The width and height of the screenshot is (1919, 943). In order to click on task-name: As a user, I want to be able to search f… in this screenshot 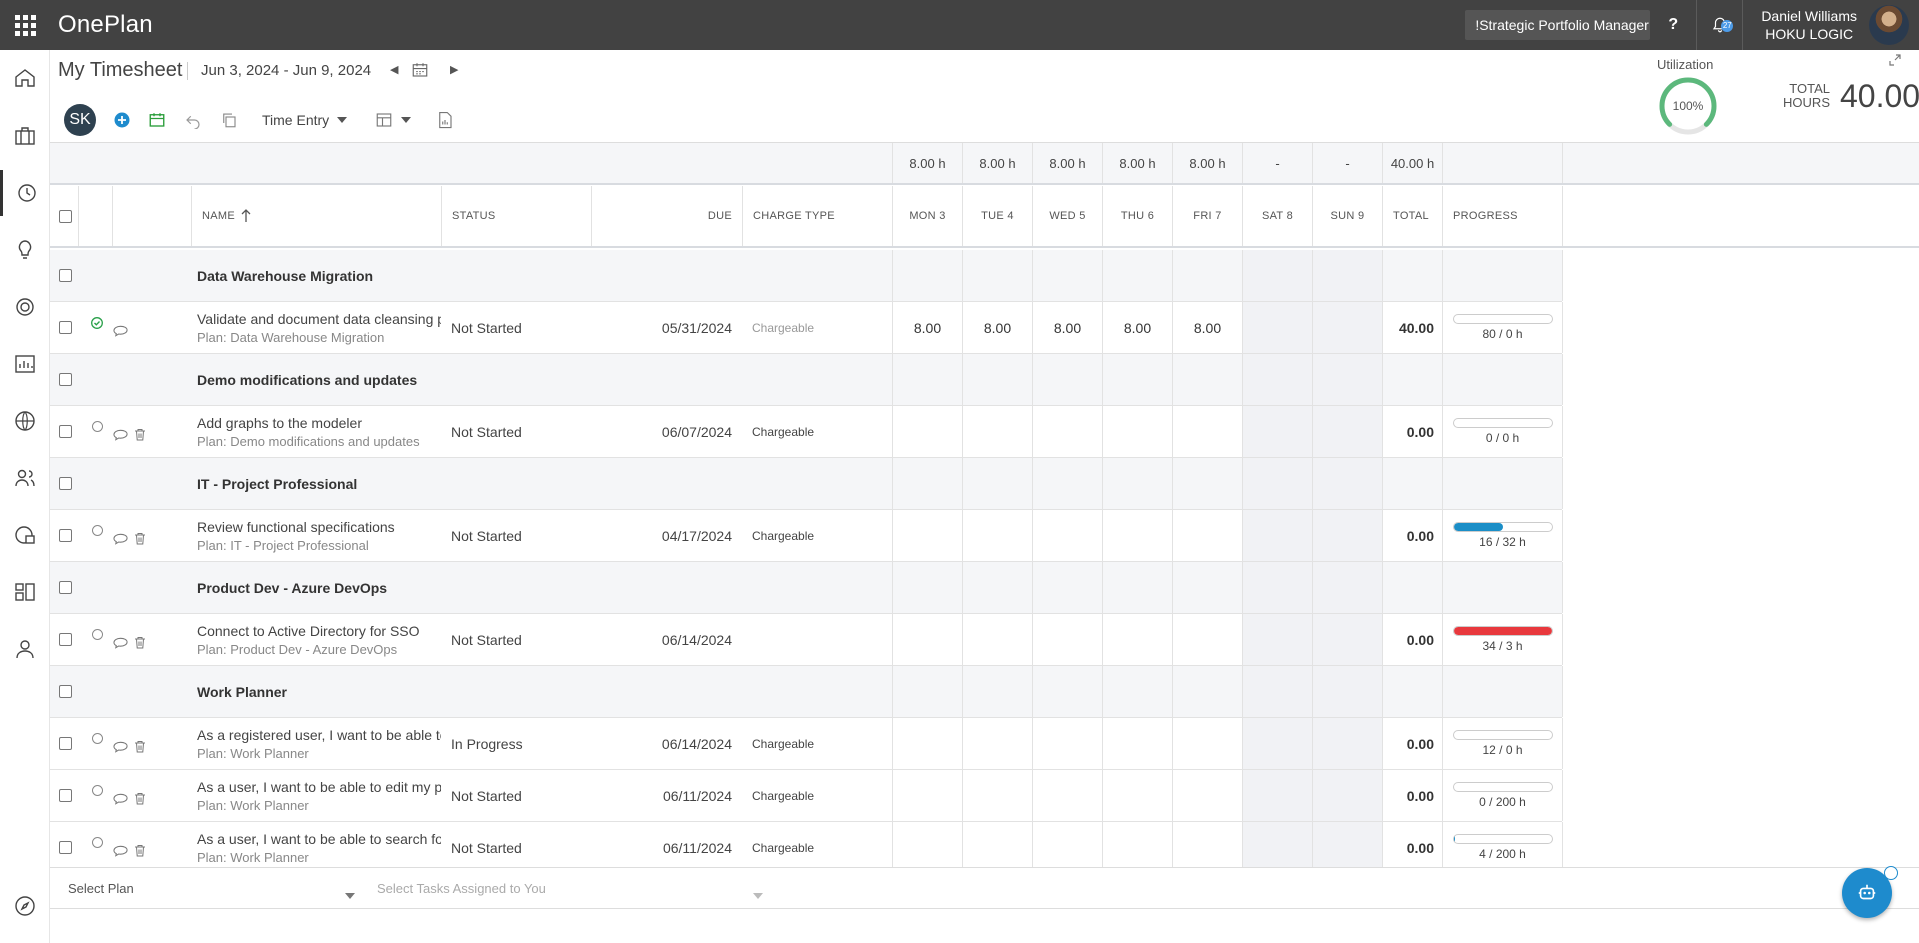, I will do `click(319, 839)`.